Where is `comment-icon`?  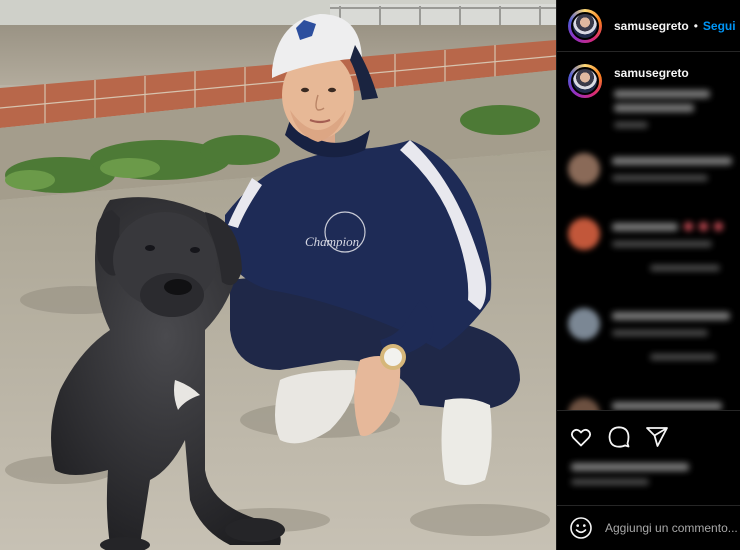 comment-icon is located at coordinates (619, 437).